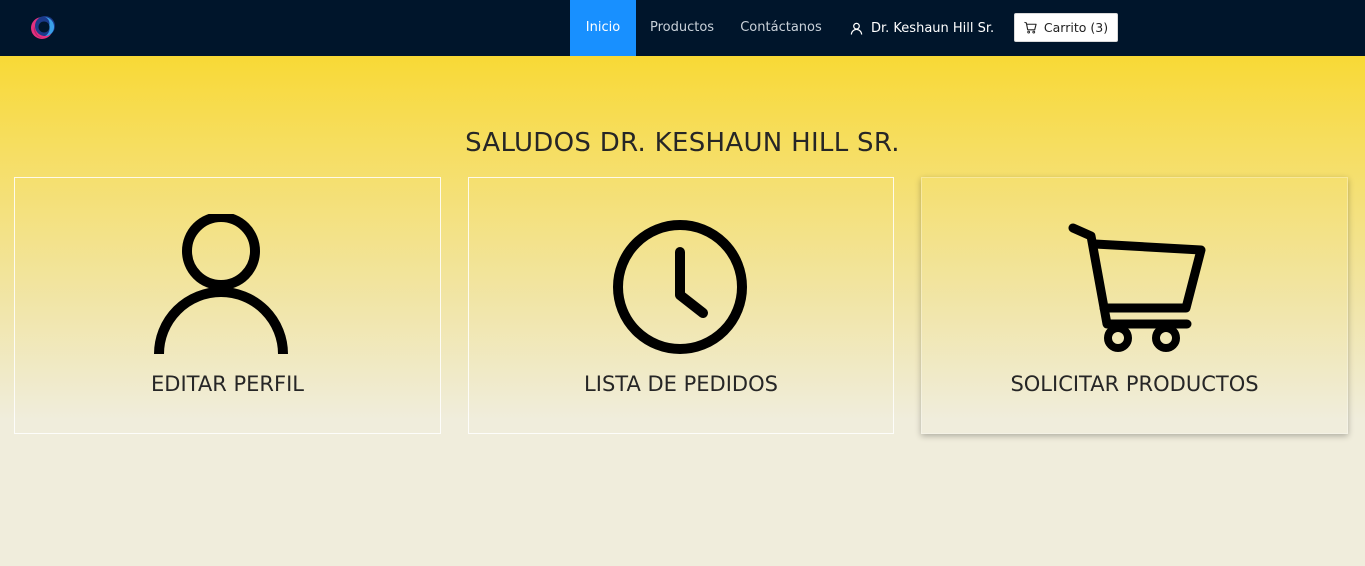 The height and width of the screenshot is (566, 1365). Describe the element at coordinates (680, 287) in the screenshot. I see `clock-icon` at that location.